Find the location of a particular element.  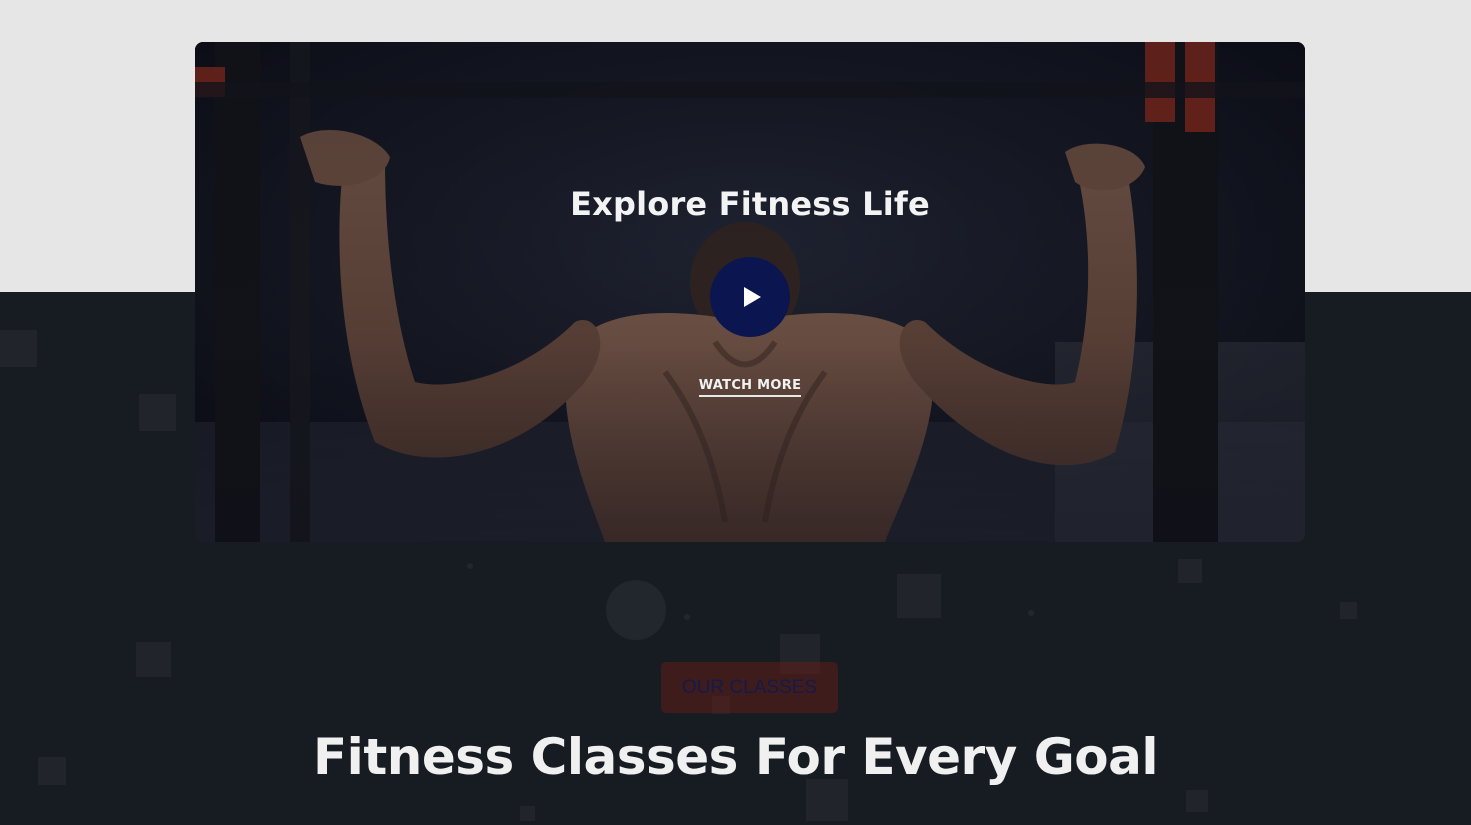

watch-more-link: WATCH MORE is located at coordinates (750, 387).